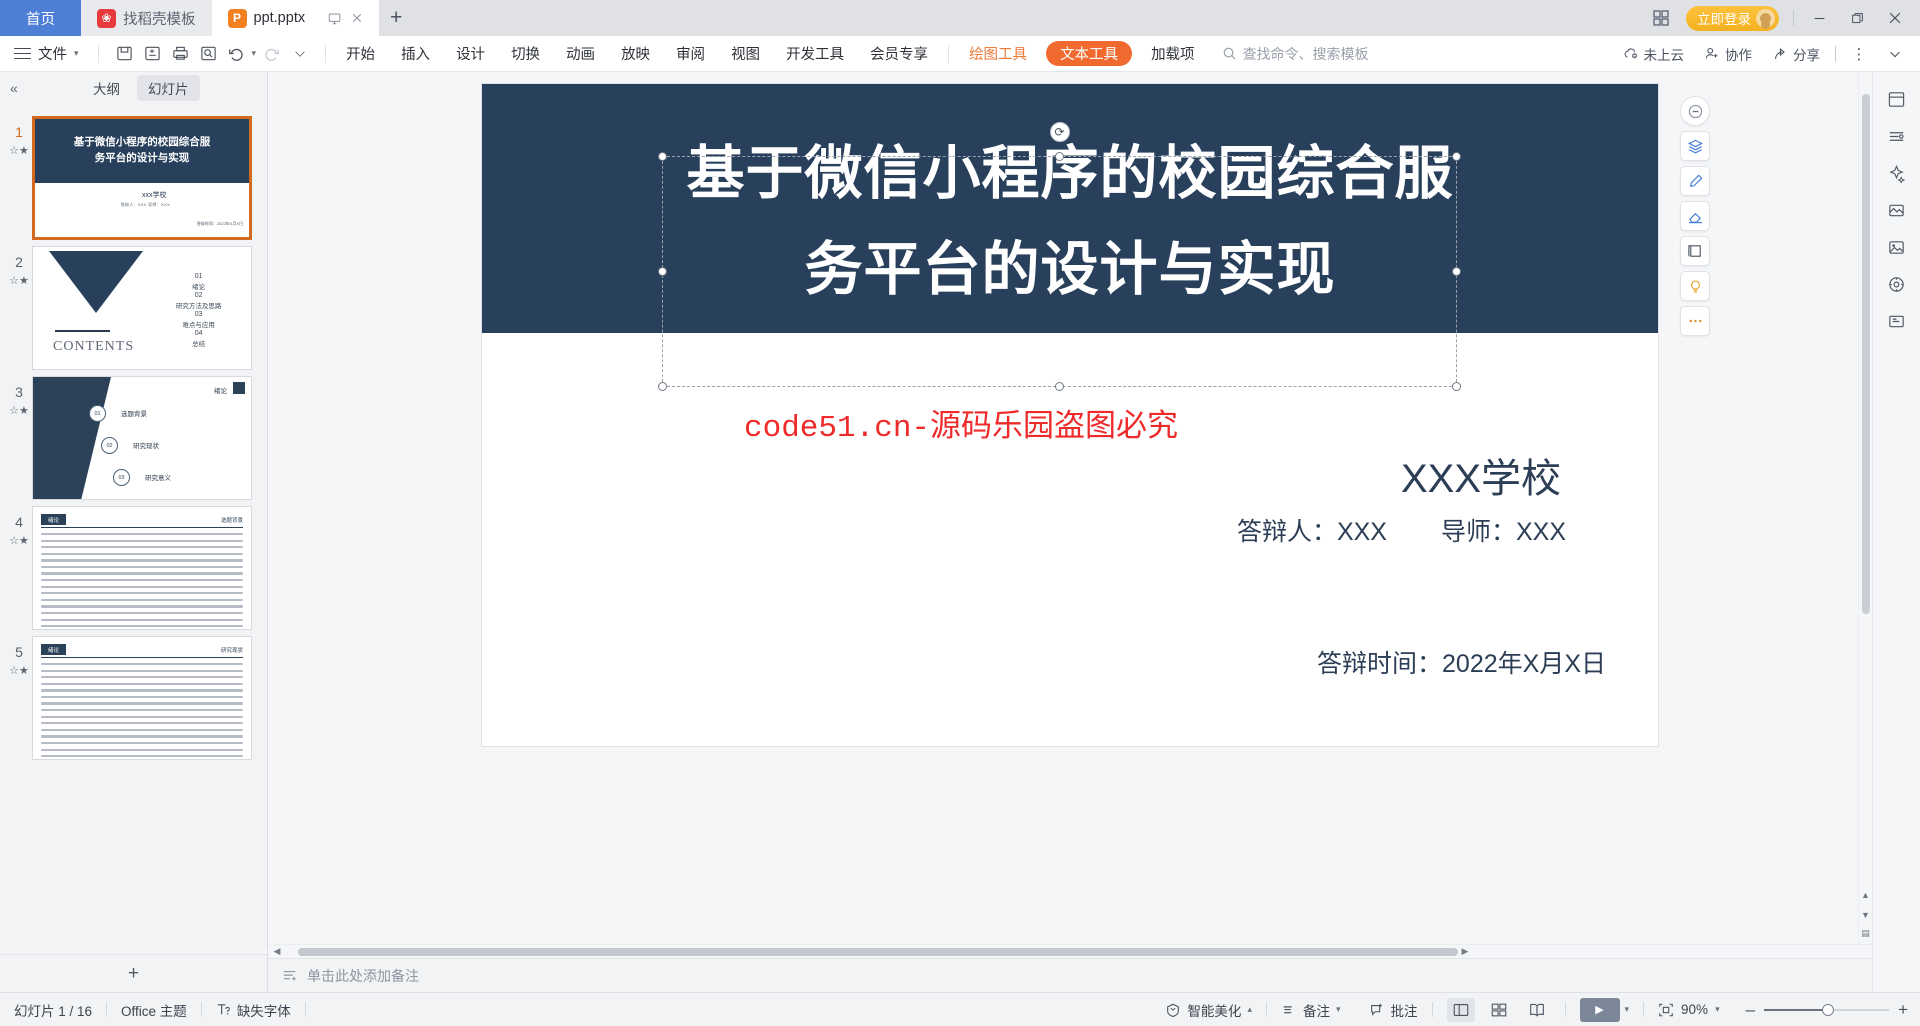 This screenshot has height=1026, width=1920. Describe the element at coordinates (146, 18) in the screenshot. I see `tab-dock-template: ❀ 找稻壳模板` at that location.